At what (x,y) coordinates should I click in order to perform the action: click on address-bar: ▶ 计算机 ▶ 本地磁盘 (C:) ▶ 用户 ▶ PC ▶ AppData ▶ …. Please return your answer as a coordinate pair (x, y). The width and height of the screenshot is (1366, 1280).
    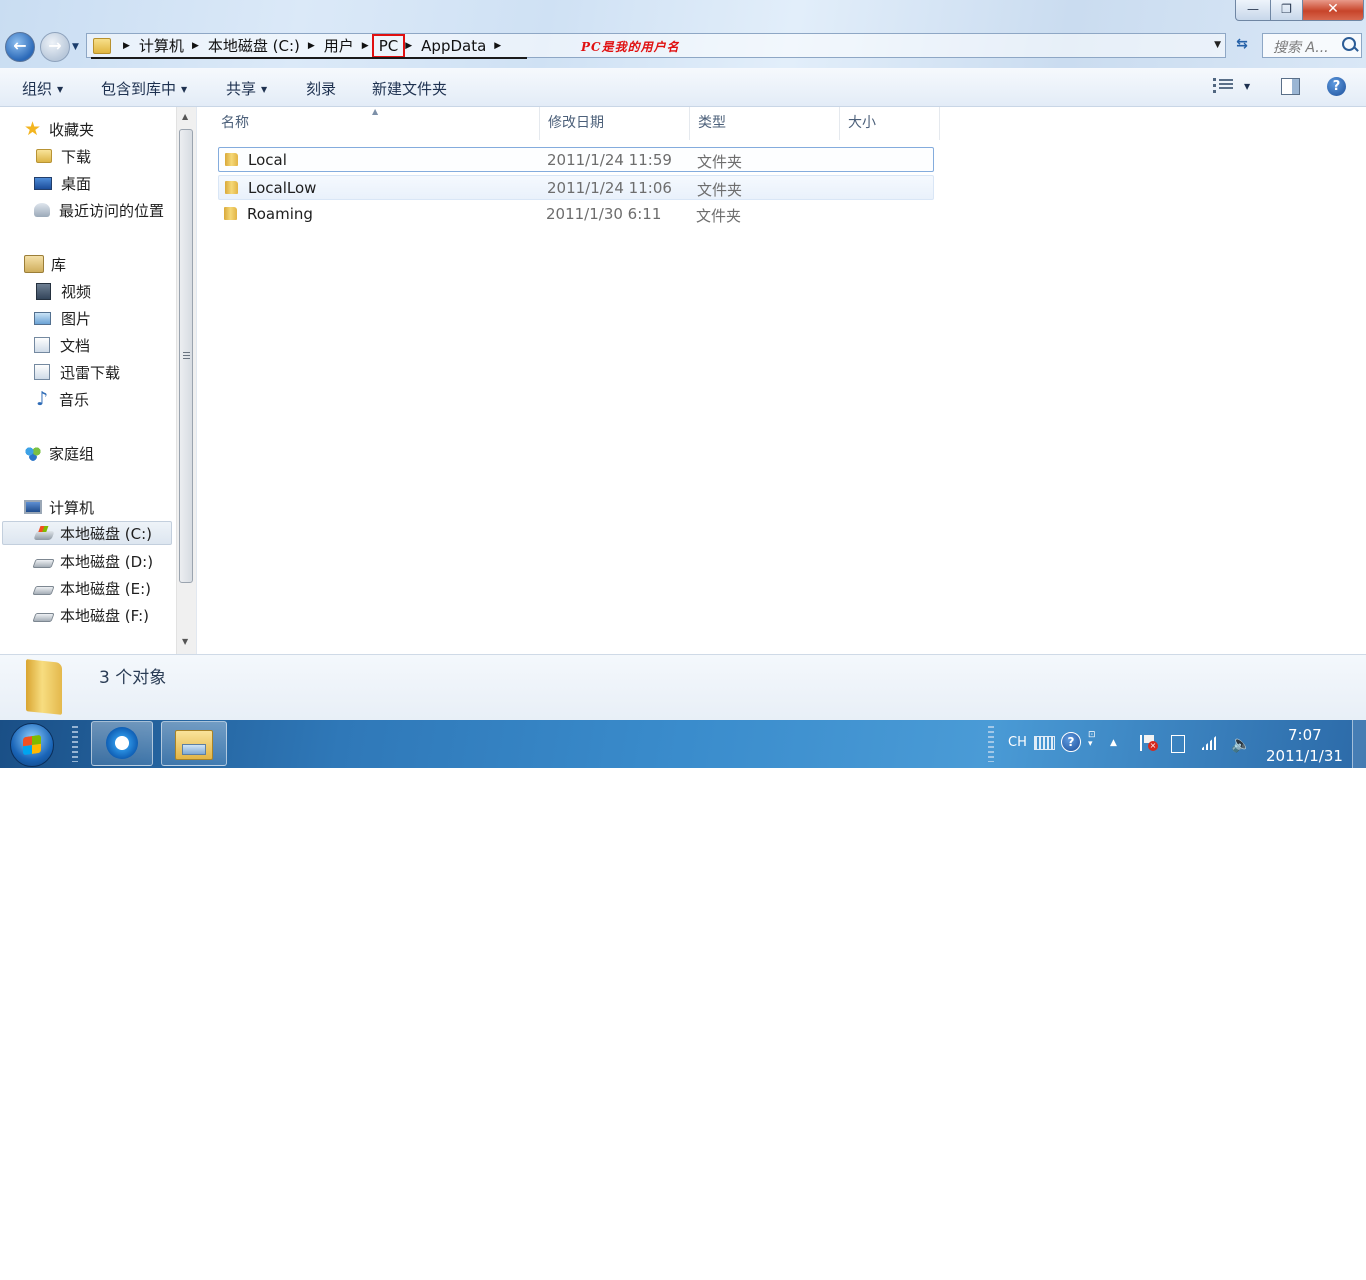
    Looking at the image, I should click on (656, 46).